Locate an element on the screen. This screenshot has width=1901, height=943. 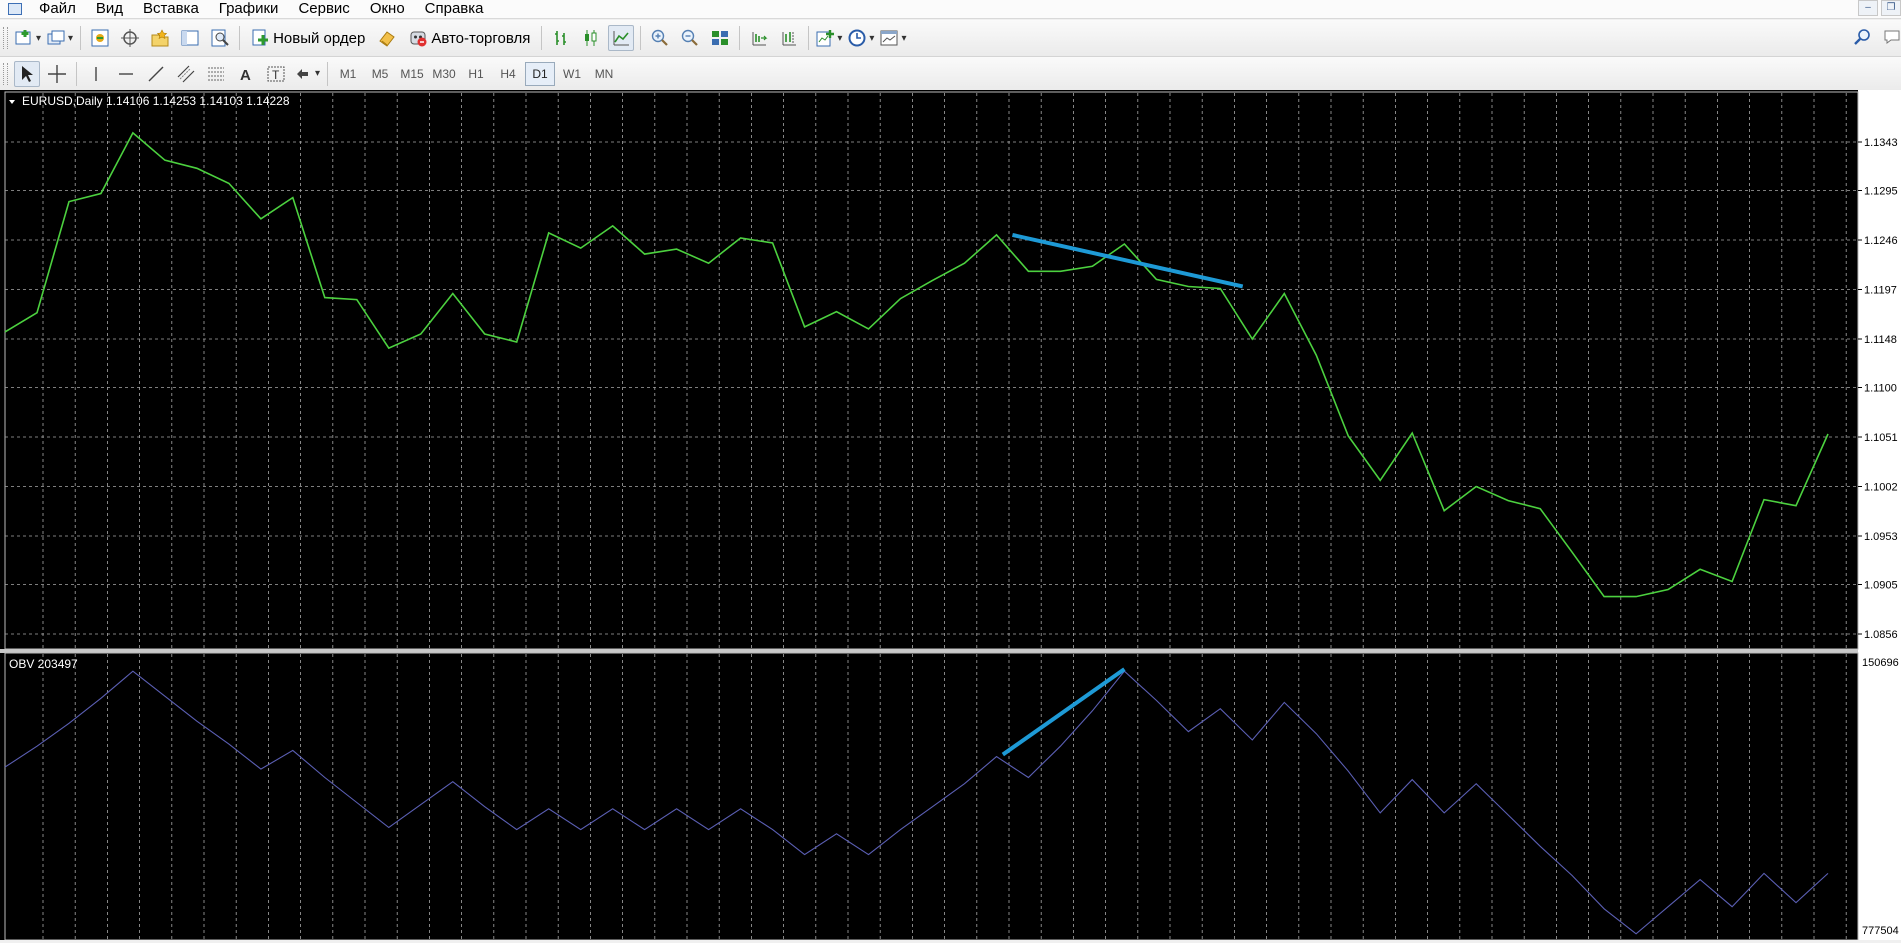
bar-chart-button is located at coordinates (561, 38).